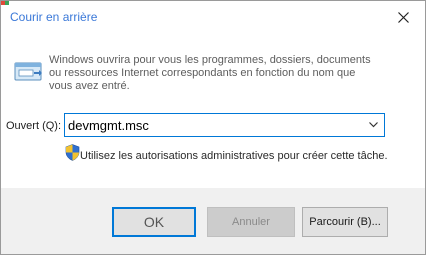 The height and width of the screenshot is (255, 426). Describe the element at coordinates (213, 125) in the screenshot. I see `open-input` at that location.